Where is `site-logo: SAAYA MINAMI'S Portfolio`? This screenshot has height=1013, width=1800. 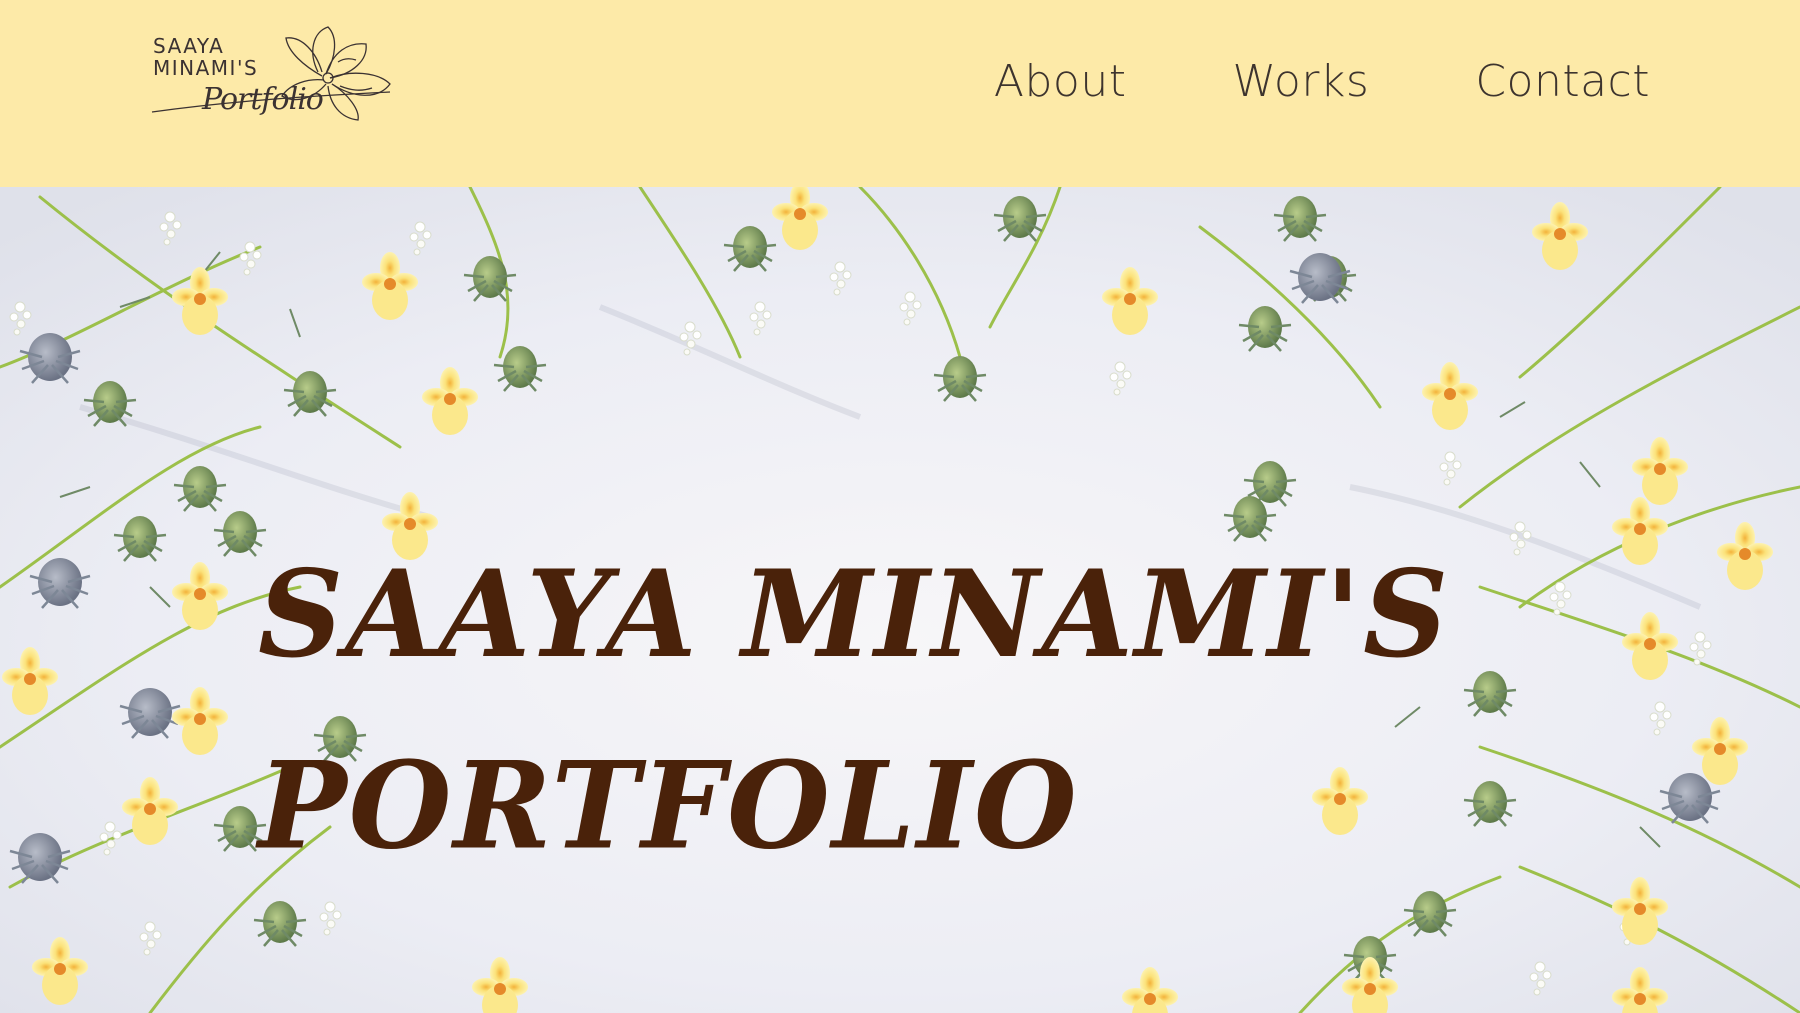
site-logo: SAAYA MINAMI'S Portfolio is located at coordinates (275, 79).